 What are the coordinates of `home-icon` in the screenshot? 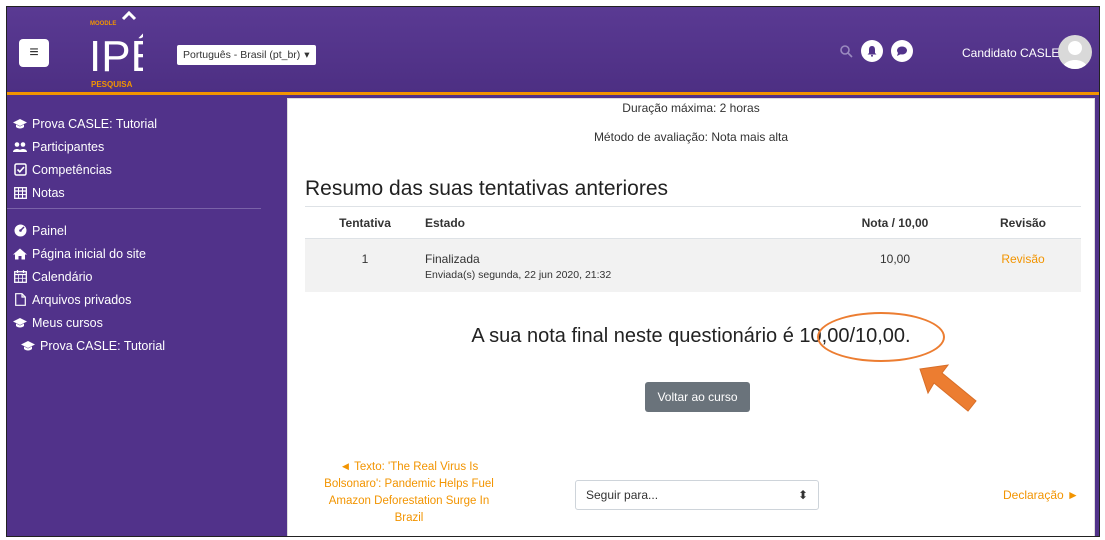 It's located at (20, 254).